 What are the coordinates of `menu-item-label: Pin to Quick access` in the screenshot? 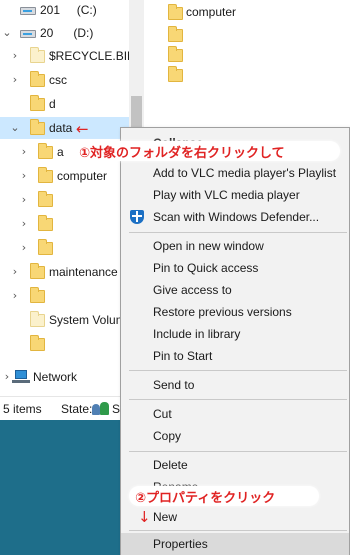 It's located at (206, 268).